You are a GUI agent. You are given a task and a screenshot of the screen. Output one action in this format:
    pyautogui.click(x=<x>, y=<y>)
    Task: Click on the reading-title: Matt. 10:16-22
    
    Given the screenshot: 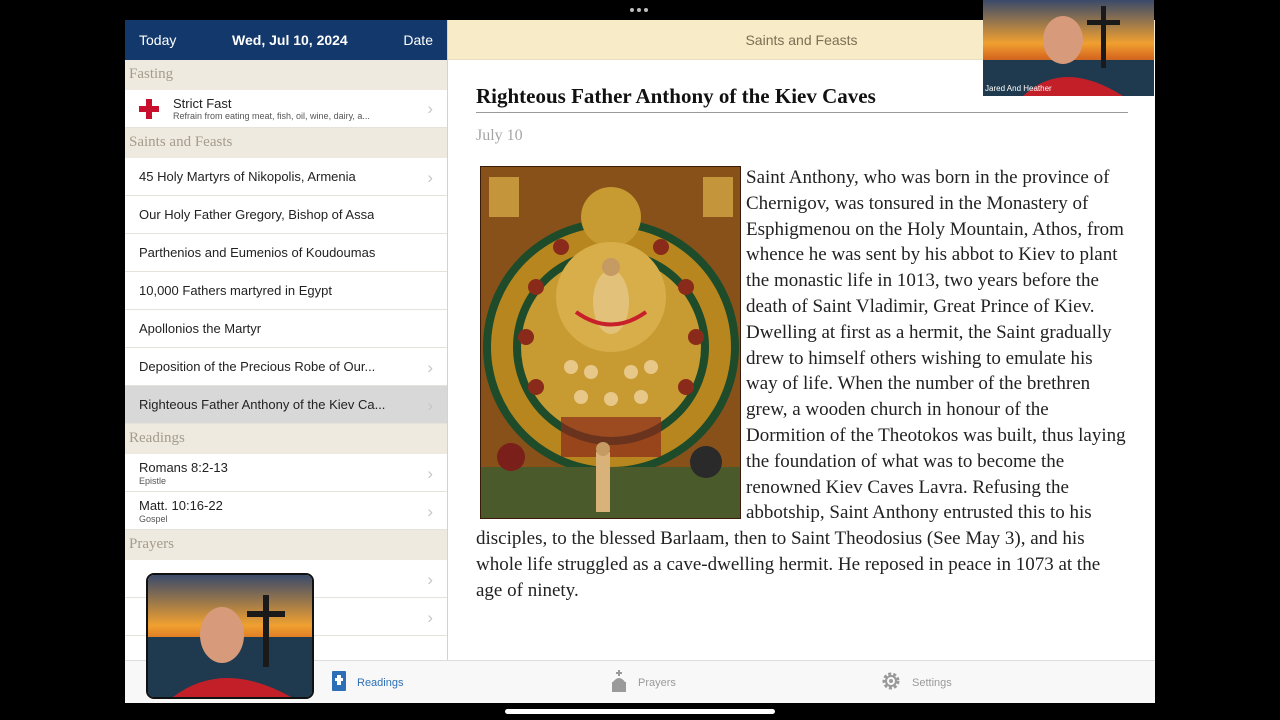 What is the action you would take?
    pyautogui.click(x=181, y=505)
    